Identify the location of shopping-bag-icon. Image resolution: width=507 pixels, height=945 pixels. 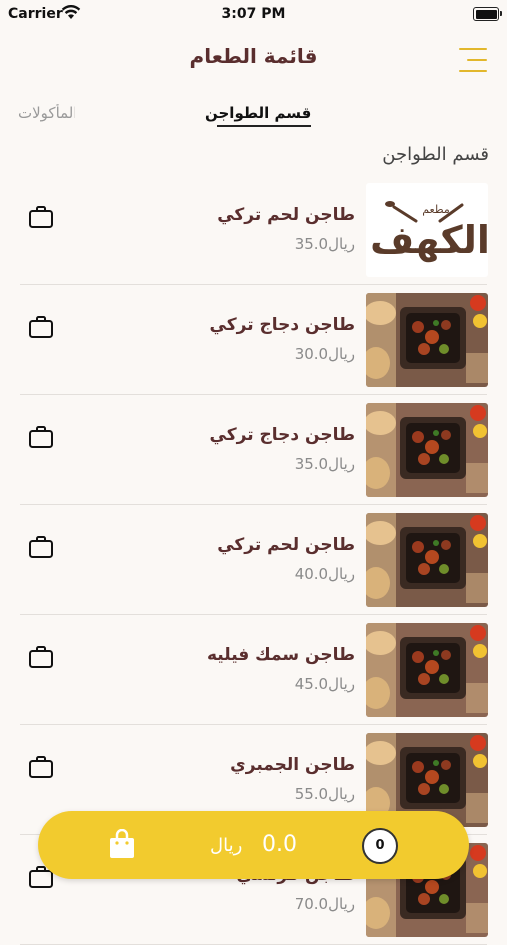
(122, 843).